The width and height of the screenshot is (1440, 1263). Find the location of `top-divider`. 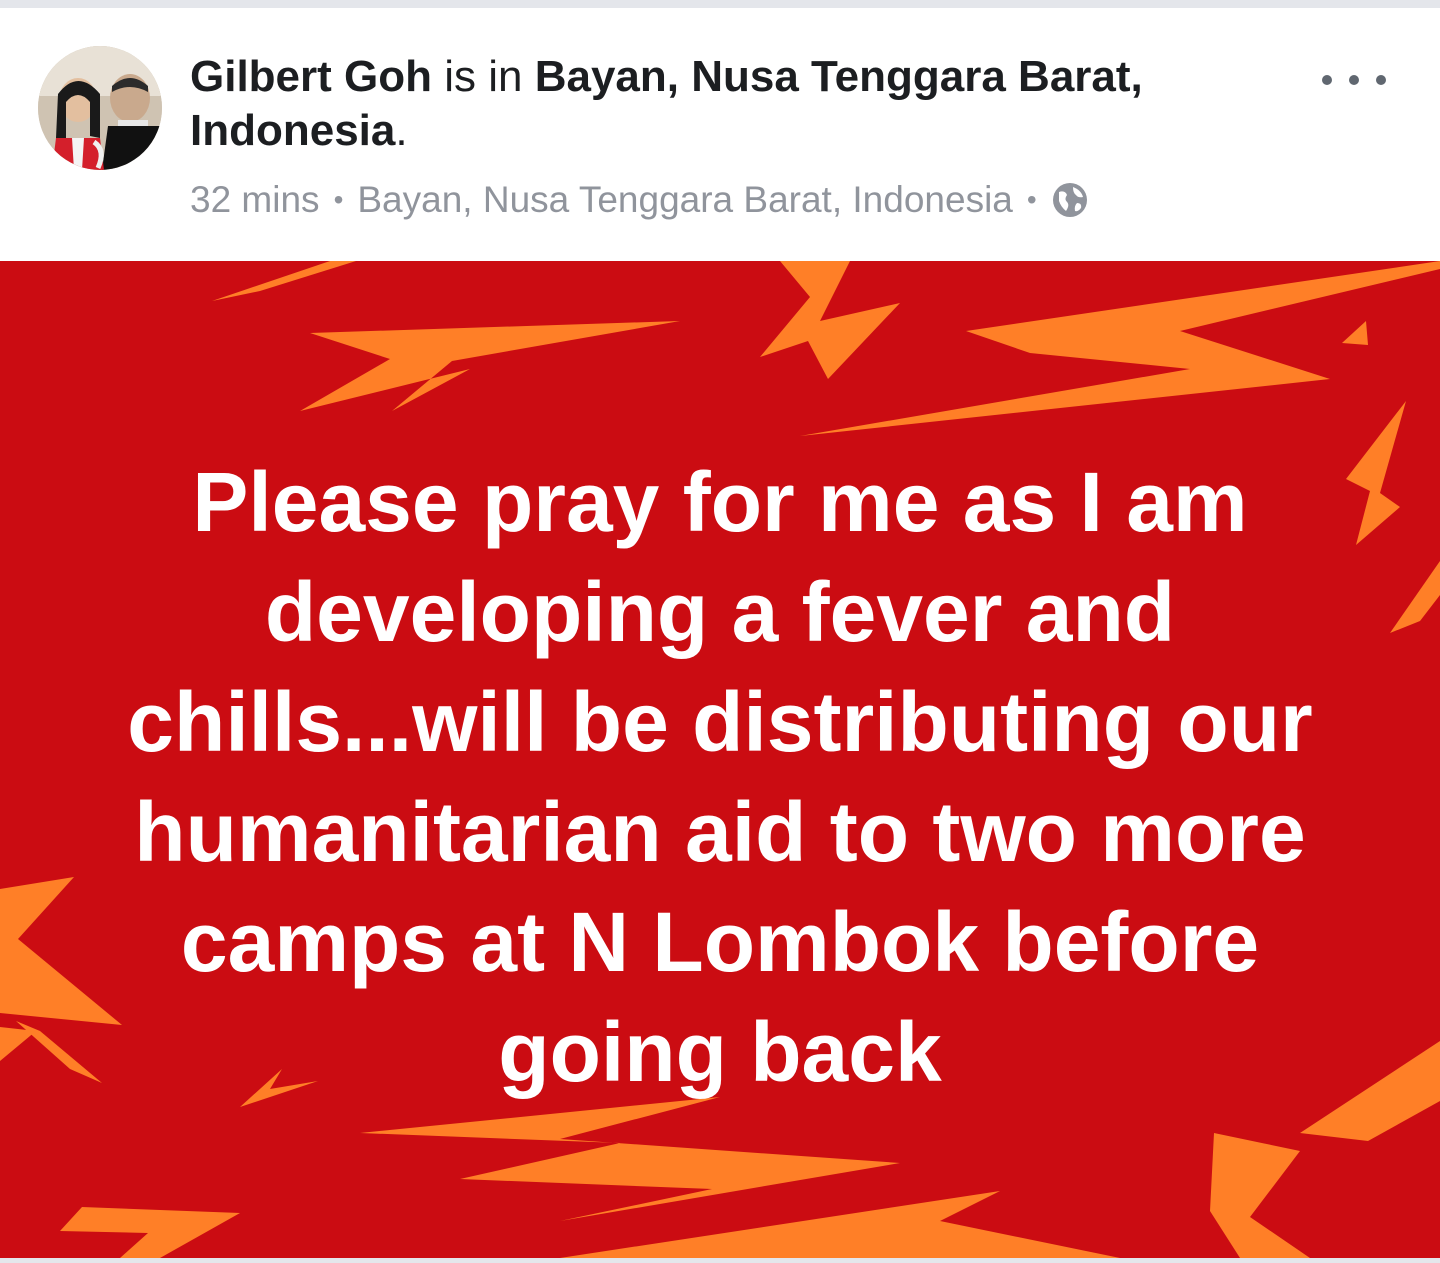

top-divider is located at coordinates (720, 4).